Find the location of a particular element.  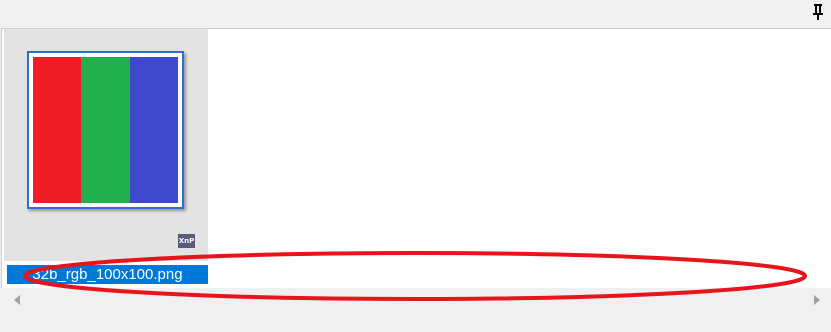

file-name-label: 32b_rgb_100x100.png is located at coordinates (107, 274).